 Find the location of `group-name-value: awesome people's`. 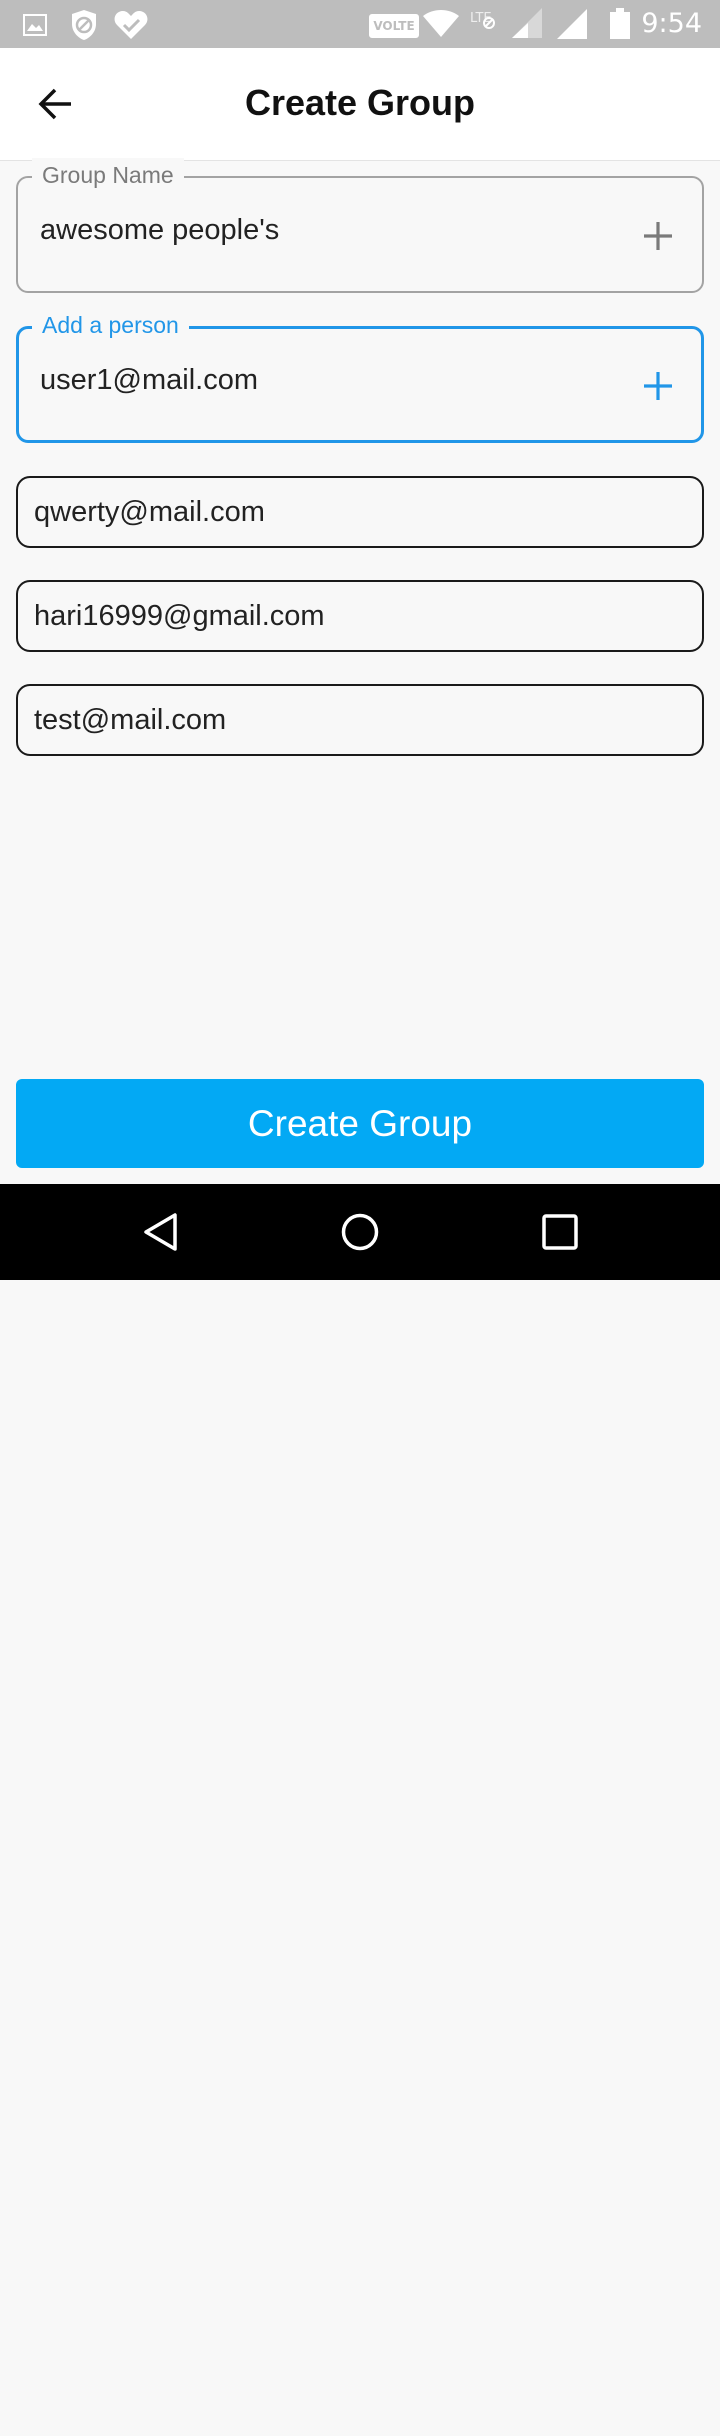

group-name-value: awesome people's is located at coordinates (159, 230).